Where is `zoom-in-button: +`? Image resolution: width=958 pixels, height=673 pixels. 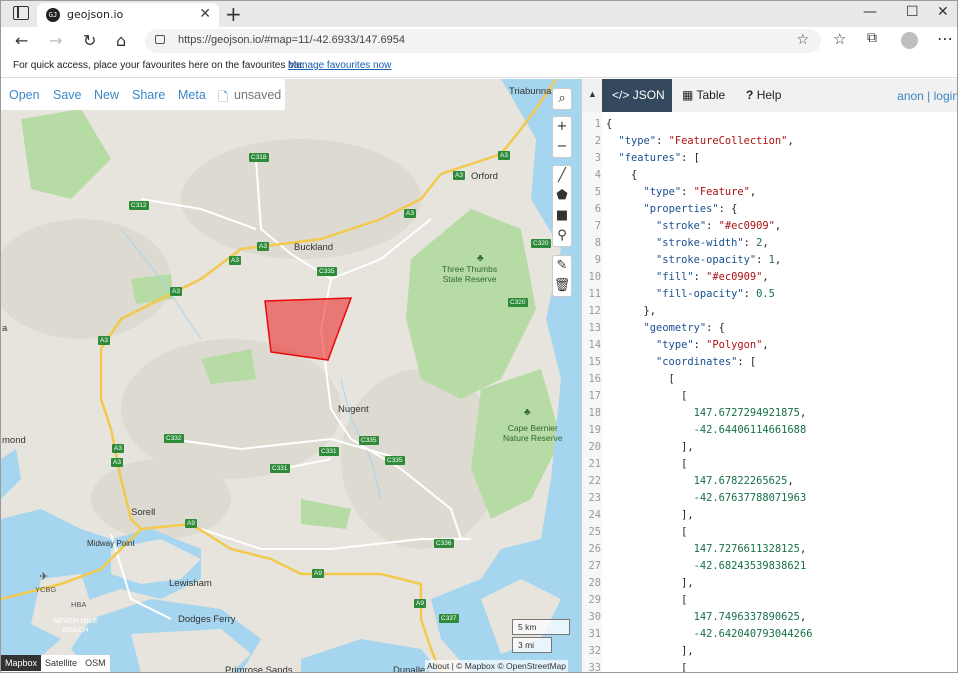 zoom-in-button: + is located at coordinates (562, 127).